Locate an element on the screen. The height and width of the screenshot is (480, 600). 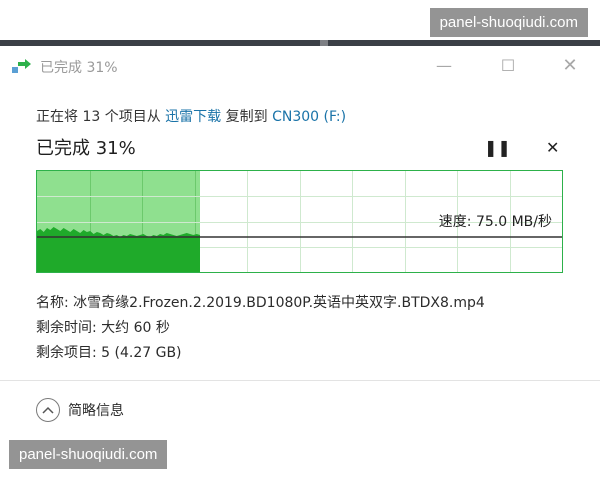
time-remaining: 剩余时间: 大约 60 秒 is located at coordinates (103, 328).